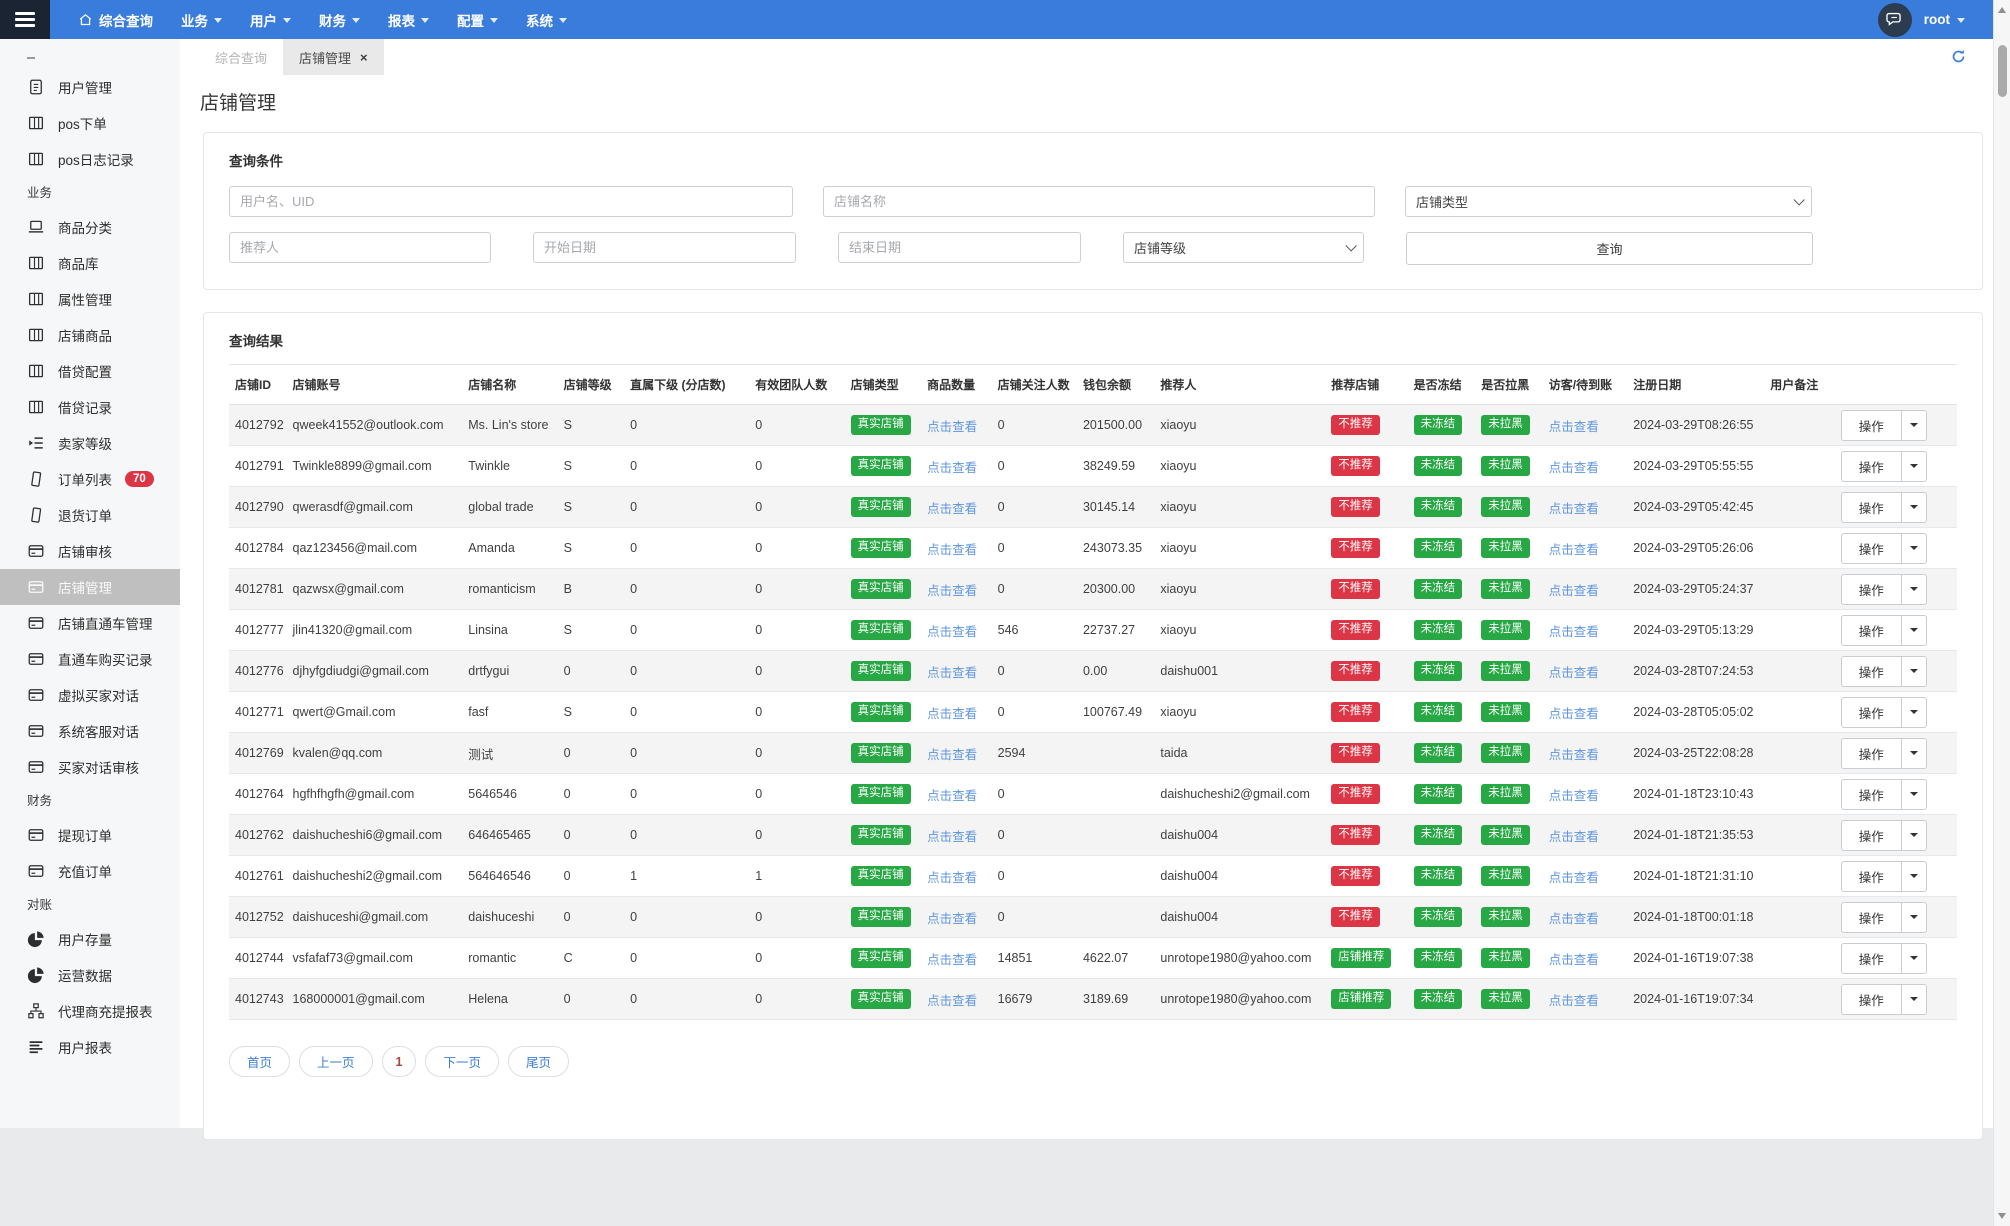 This screenshot has height=1226, width=2010. I want to click on pagination-button-3: 下一页, so click(462, 1061).